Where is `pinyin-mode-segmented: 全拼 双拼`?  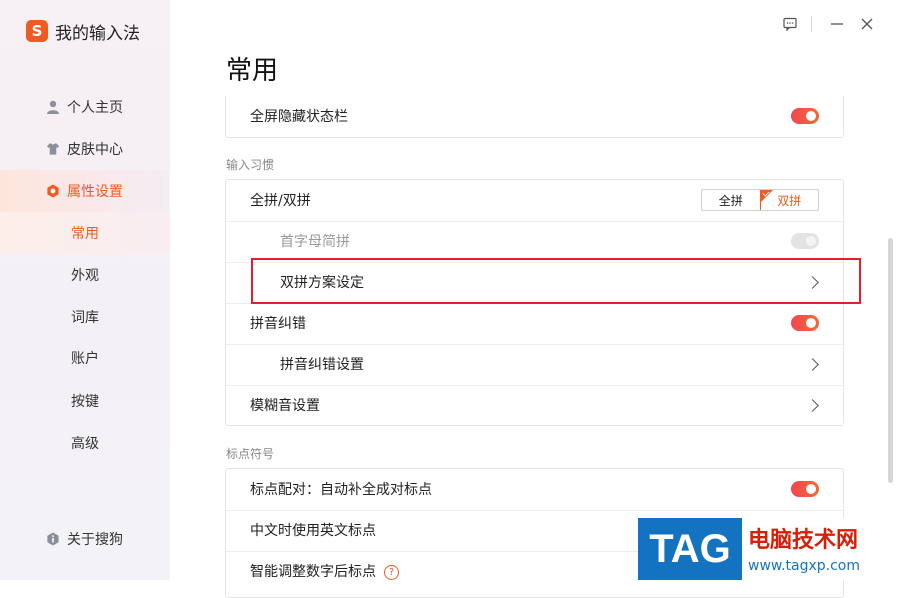 pinyin-mode-segmented: 全拼 双拼 is located at coordinates (760, 200).